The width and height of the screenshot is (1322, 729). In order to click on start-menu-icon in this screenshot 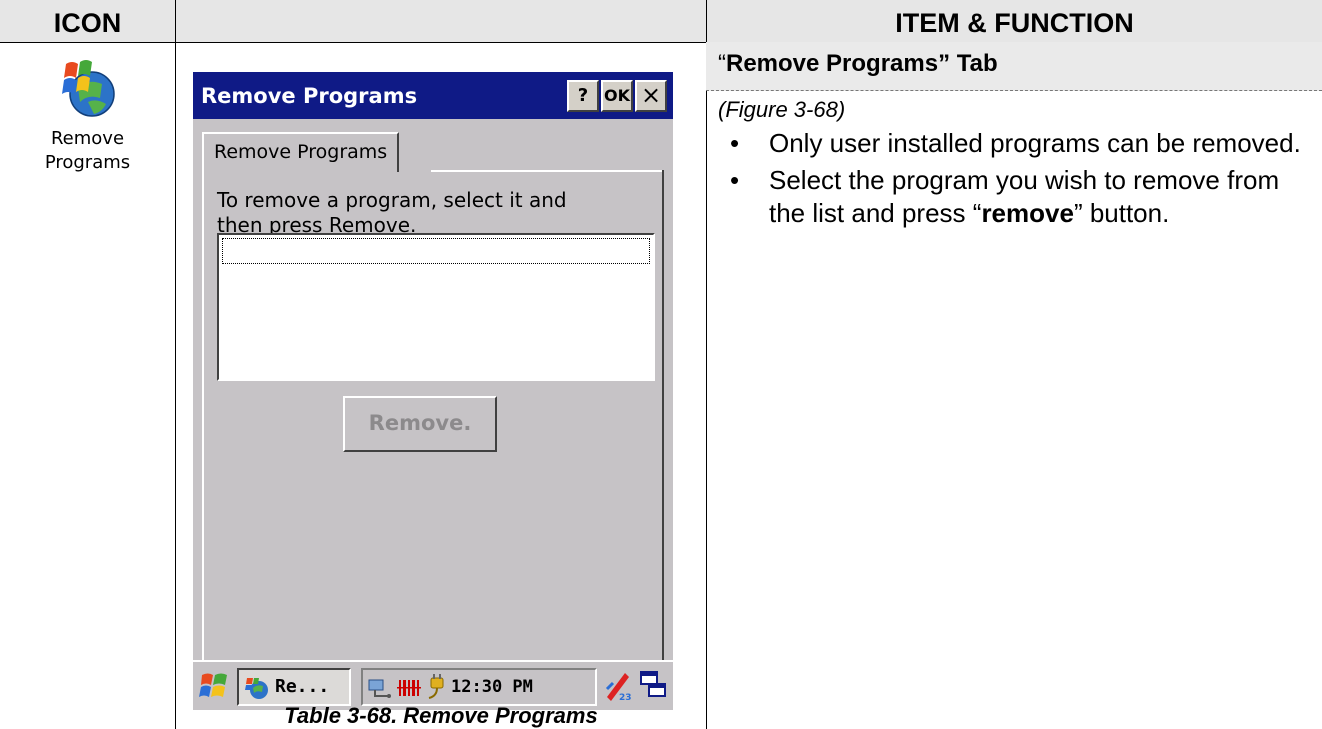, I will do `click(215, 686)`.